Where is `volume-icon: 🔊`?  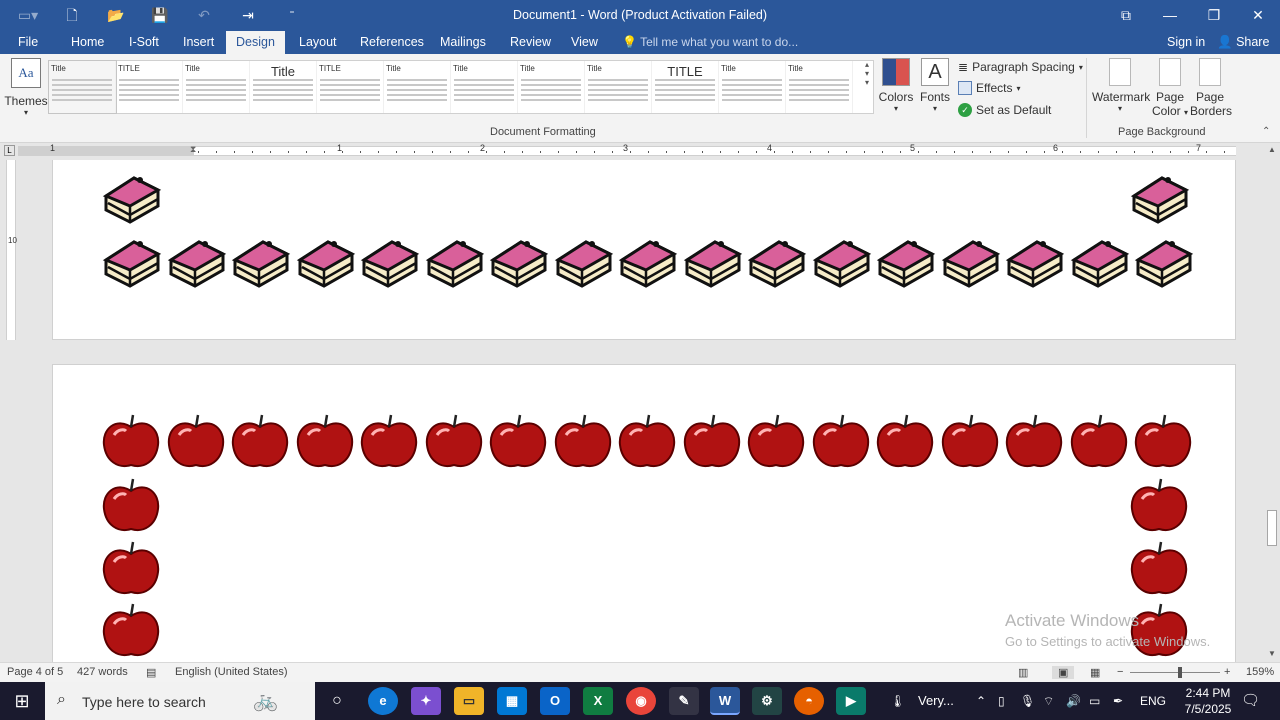
volume-icon: 🔊 is located at coordinates (1073, 701).